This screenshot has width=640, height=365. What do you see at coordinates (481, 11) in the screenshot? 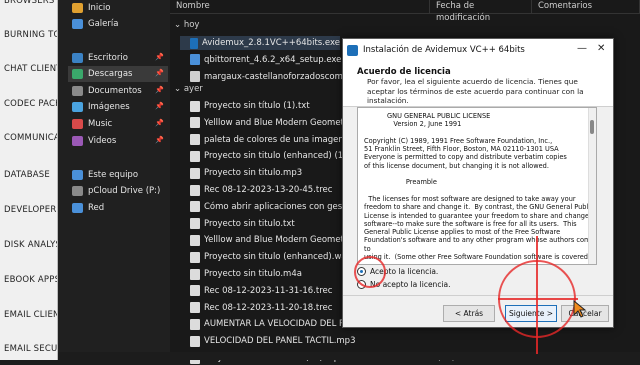
I see `column-date: Fecha de modificación` at bounding box center [481, 11].